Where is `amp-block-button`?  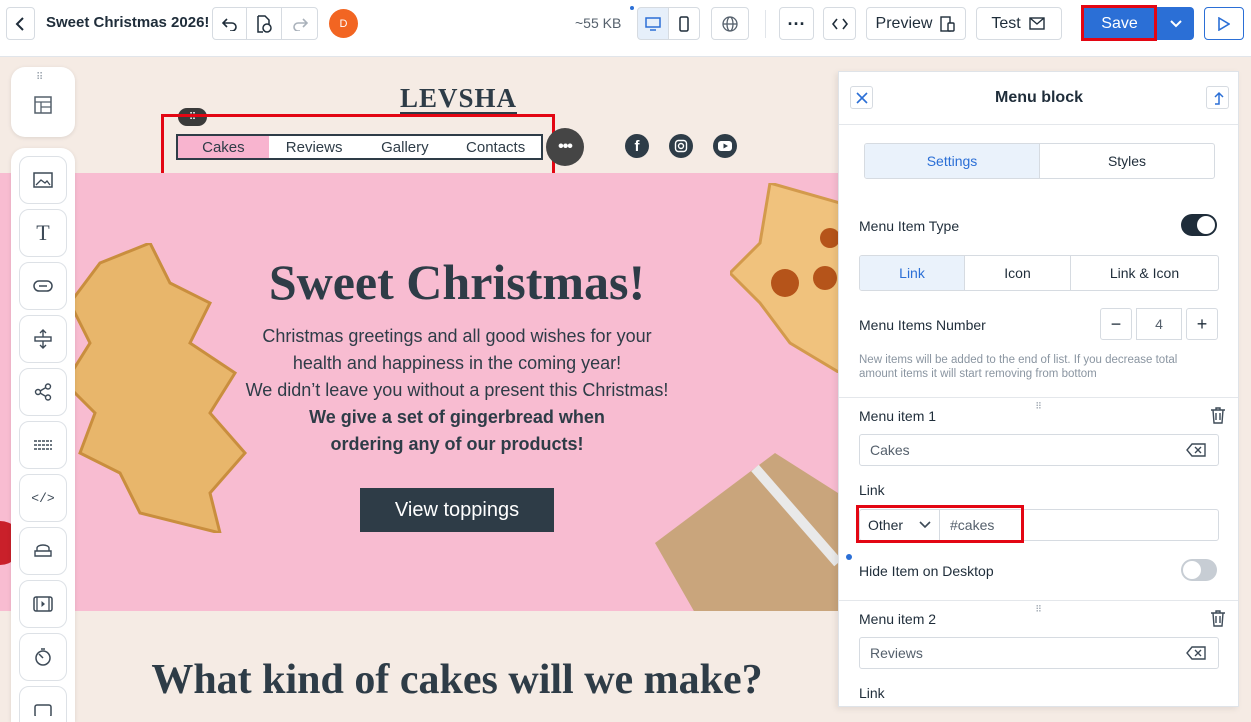 amp-block-button is located at coordinates (43, 551).